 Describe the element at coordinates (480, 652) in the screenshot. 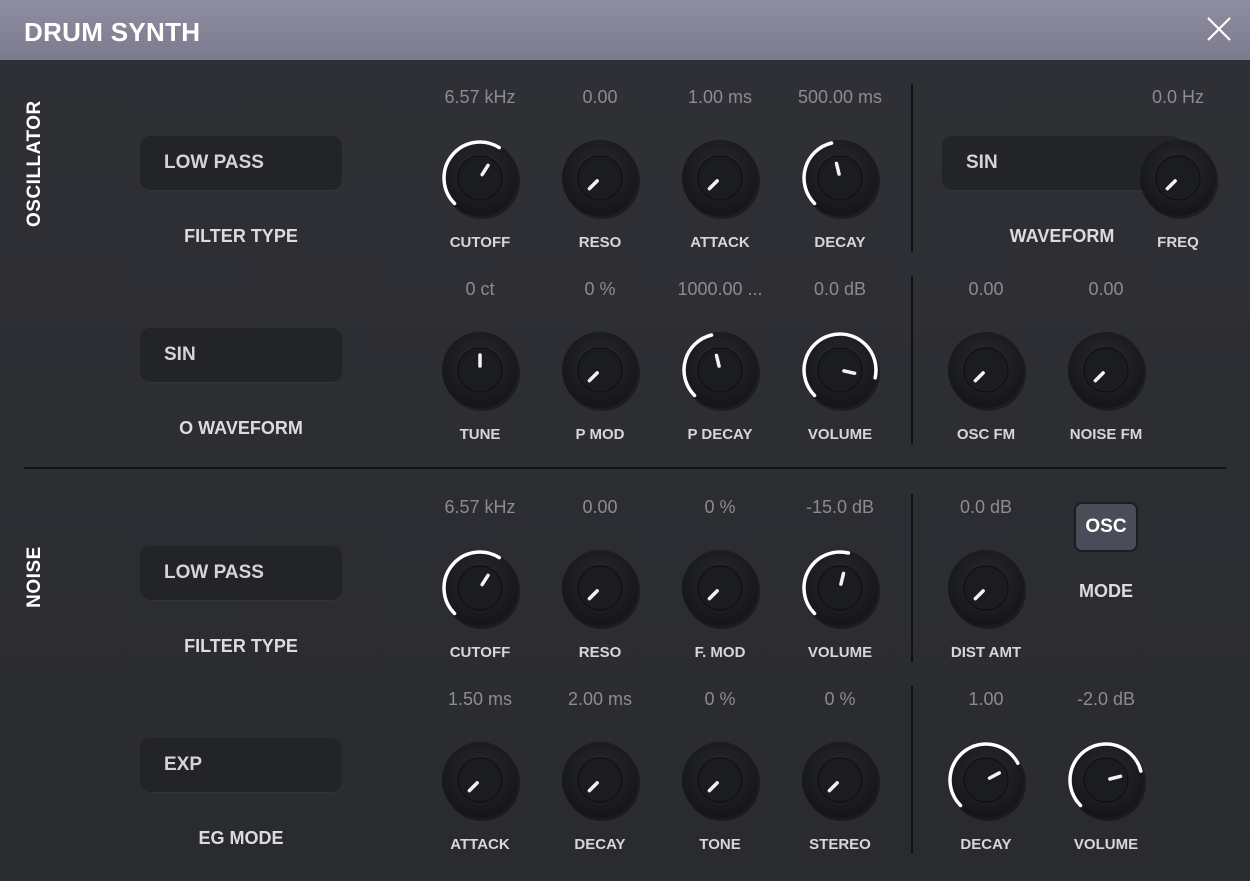

I see `noise-cutoff-label: CUTOFF` at that location.